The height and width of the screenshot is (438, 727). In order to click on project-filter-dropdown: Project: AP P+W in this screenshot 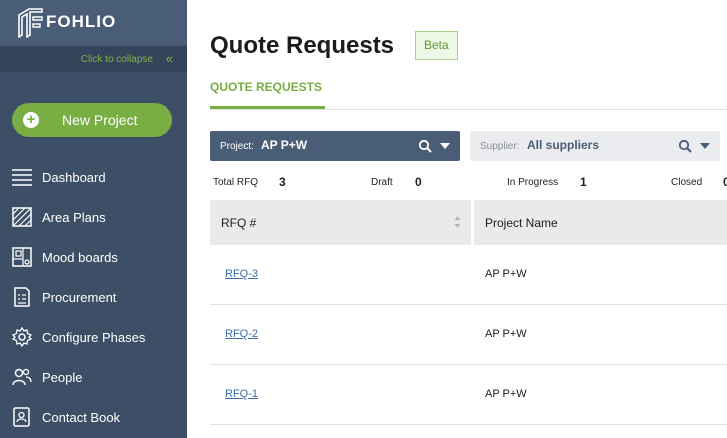, I will do `click(335, 146)`.